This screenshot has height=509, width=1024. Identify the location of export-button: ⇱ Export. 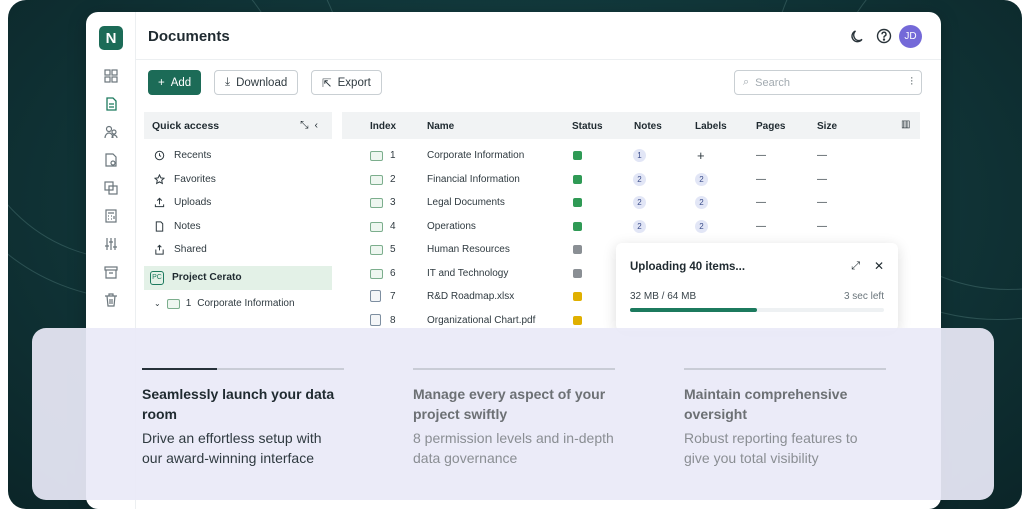
(346, 82).